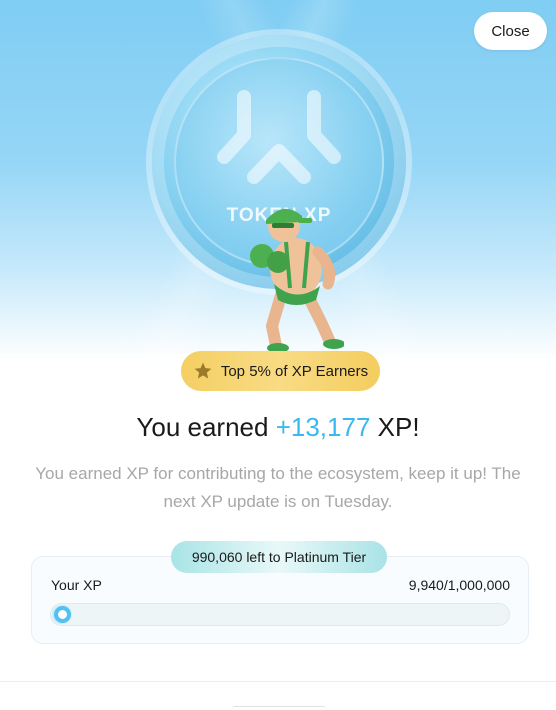 The width and height of the screenshot is (556, 710). I want to click on boxer-mascot-image, so click(297, 280).